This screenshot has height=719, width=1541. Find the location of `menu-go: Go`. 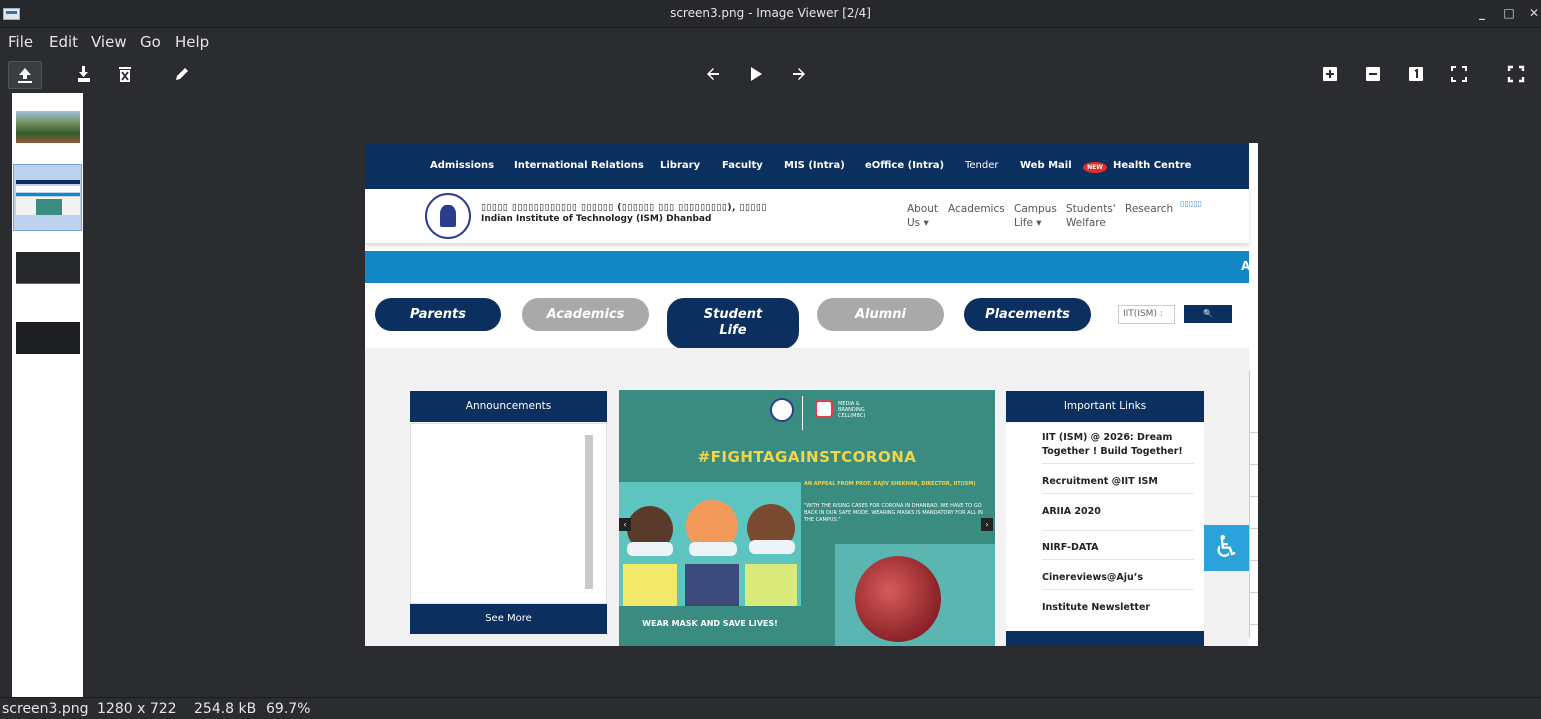

menu-go: Go is located at coordinates (150, 42).